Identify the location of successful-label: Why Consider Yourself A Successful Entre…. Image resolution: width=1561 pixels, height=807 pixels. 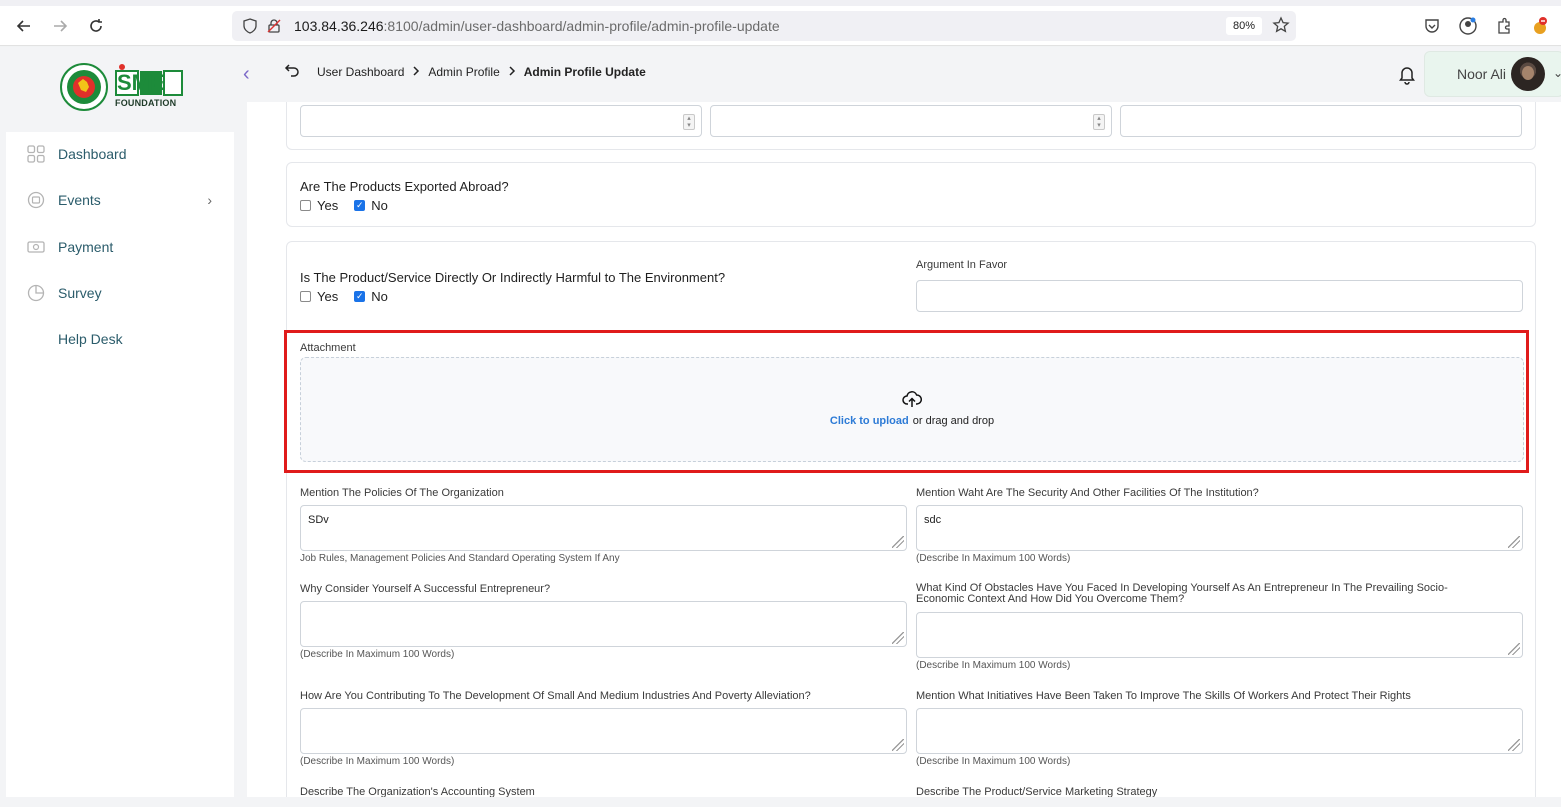
(425, 589).